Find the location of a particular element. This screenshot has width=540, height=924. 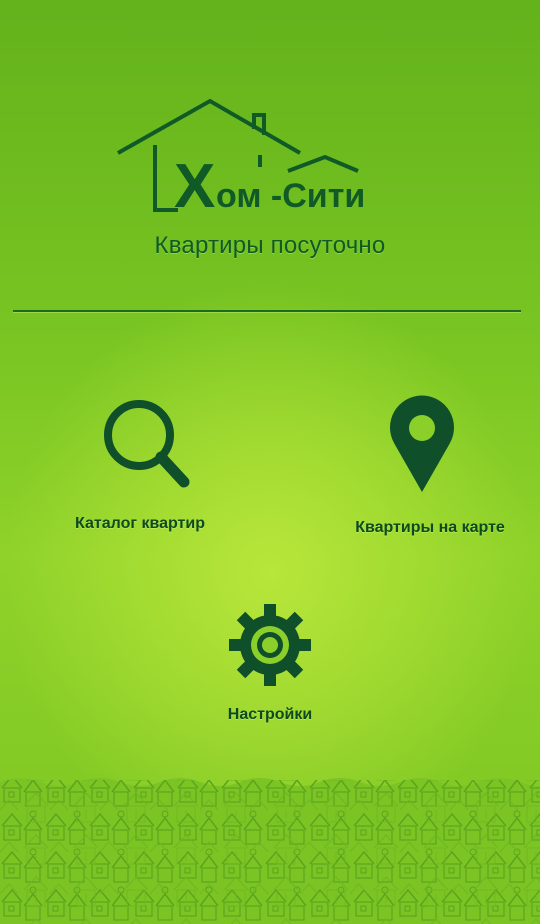

map-button: Квартиры на карте is located at coordinates (430, 466).